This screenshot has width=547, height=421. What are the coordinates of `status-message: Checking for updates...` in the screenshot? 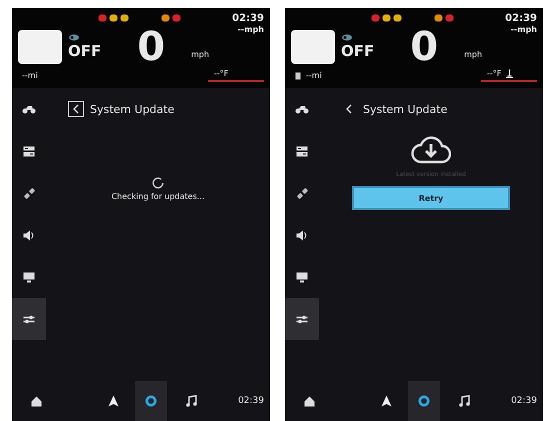 It's located at (158, 196).